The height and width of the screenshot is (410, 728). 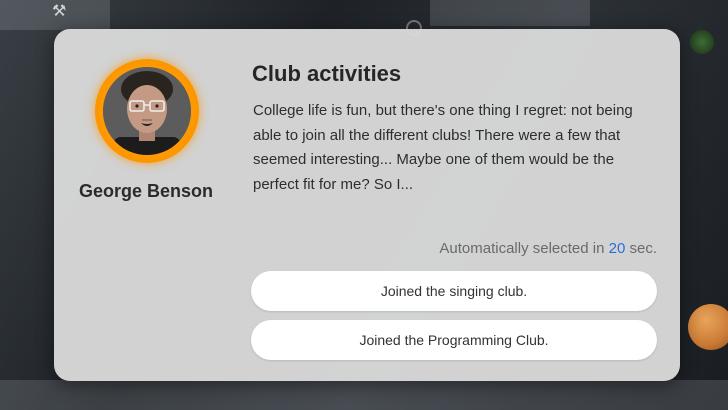 I want to click on npc-name: George Benson, so click(x=146, y=191).